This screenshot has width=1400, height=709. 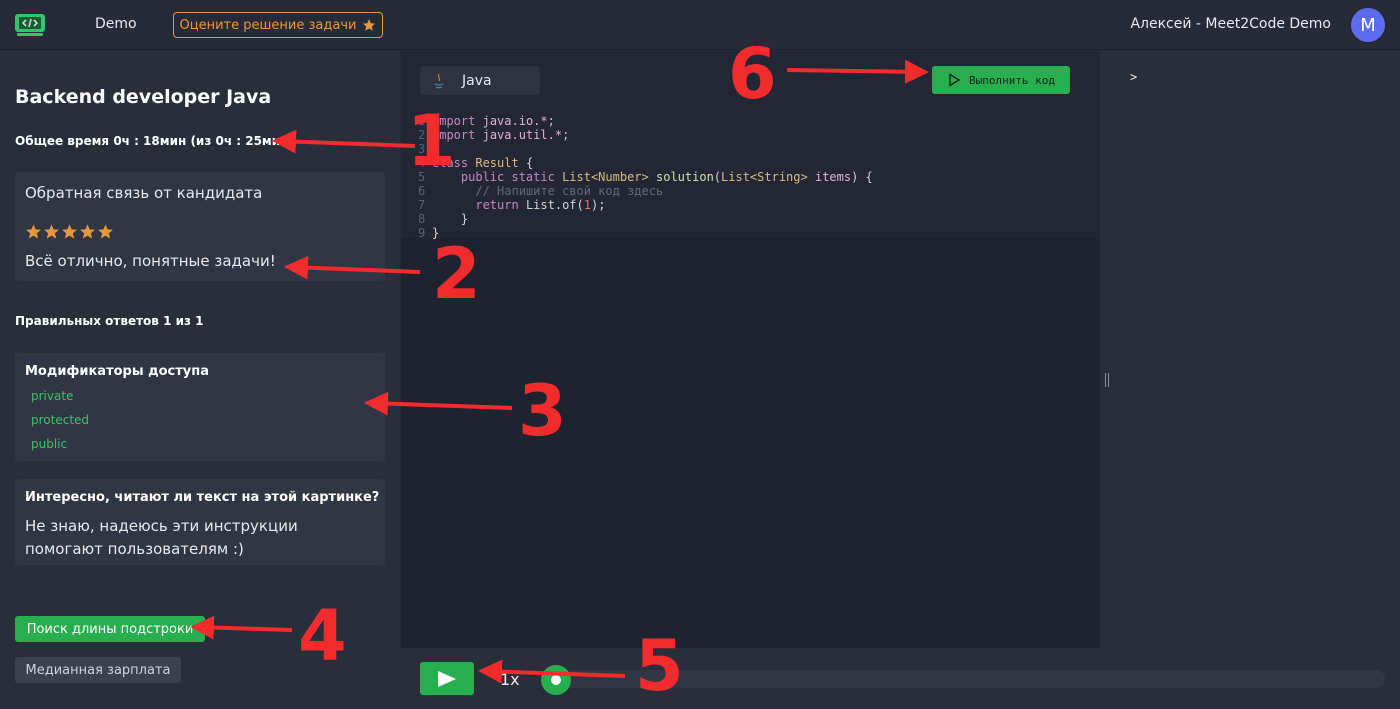 What do you see at coordinates (450, 163) in the screenshot?
I see `code-token: class` at bounding box center [450, 163].